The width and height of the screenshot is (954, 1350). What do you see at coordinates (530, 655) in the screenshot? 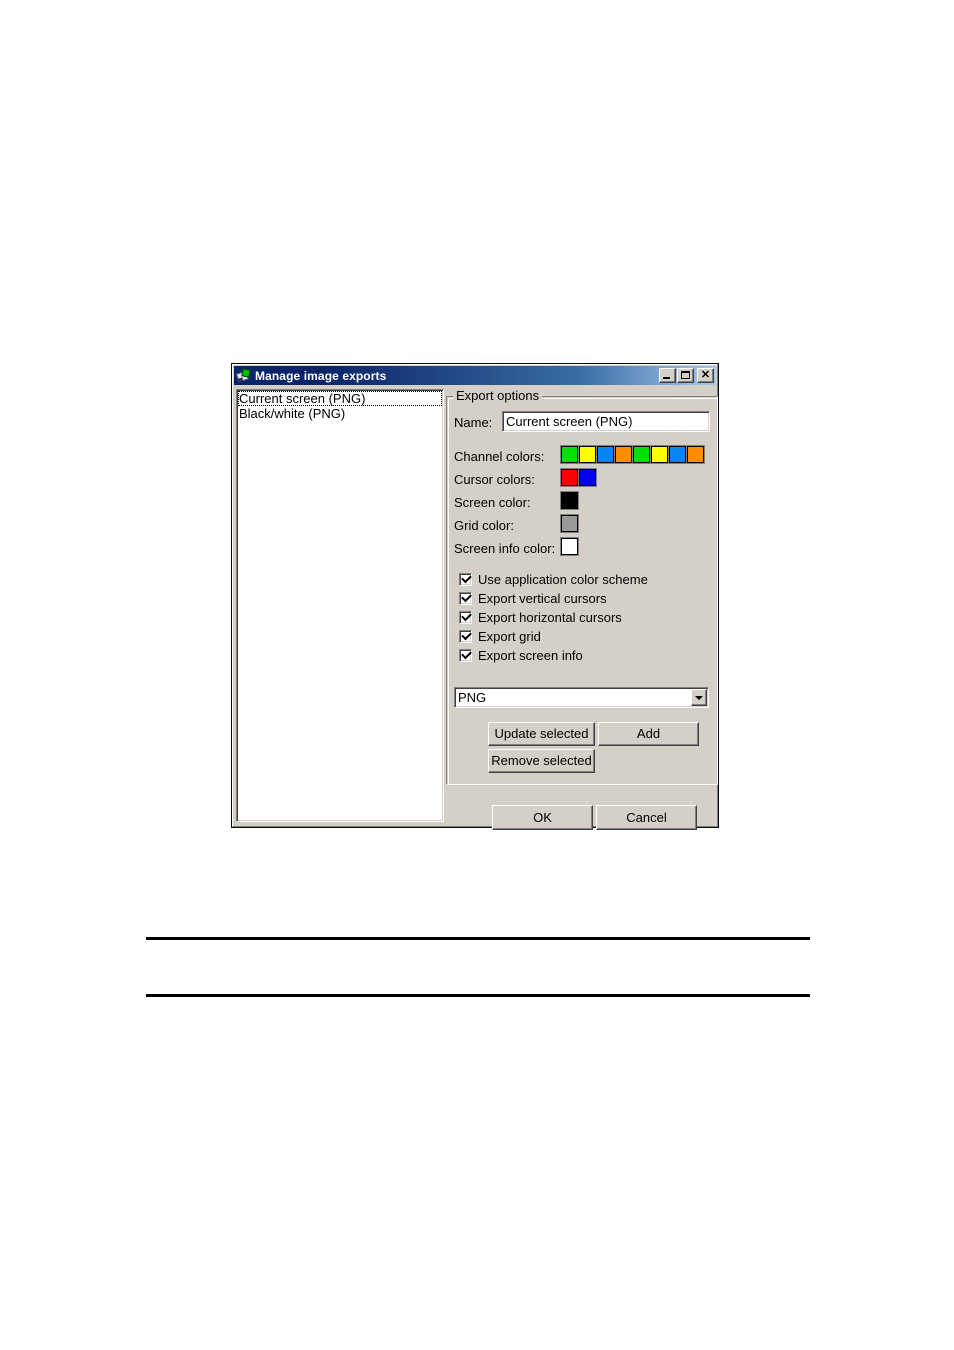
I see `checkbox-label: Export screen info` at bounding box center [530, 655].